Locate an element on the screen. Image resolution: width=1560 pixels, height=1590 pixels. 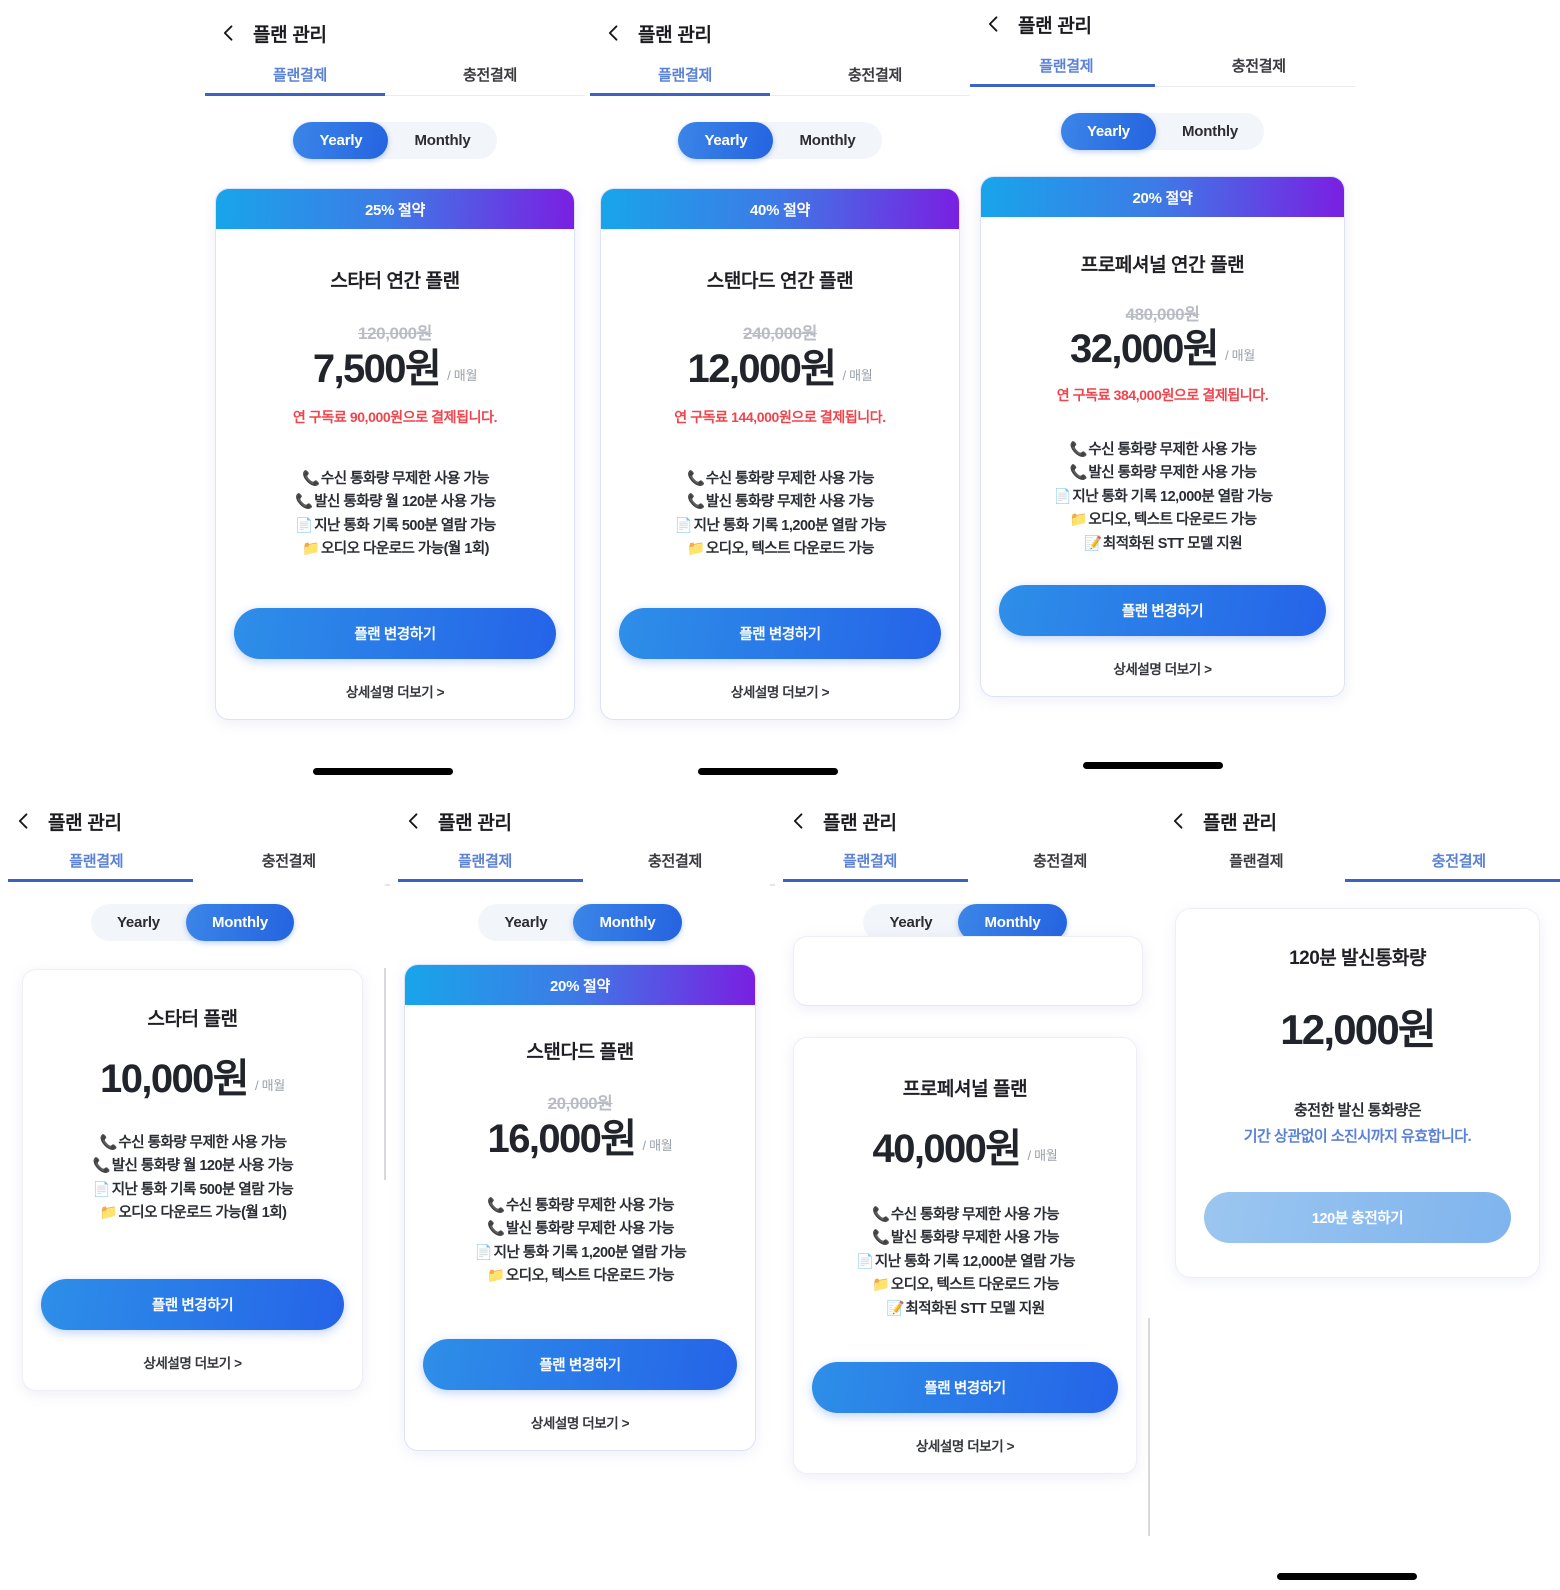
feature-item: 📞수신 통화량 무제한 사용 가능 is located at coordinates (192, 1143).